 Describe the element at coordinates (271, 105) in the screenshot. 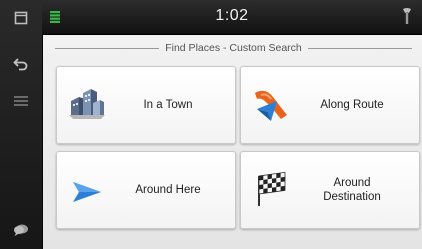

I see `route-arrow-icon` at that location.